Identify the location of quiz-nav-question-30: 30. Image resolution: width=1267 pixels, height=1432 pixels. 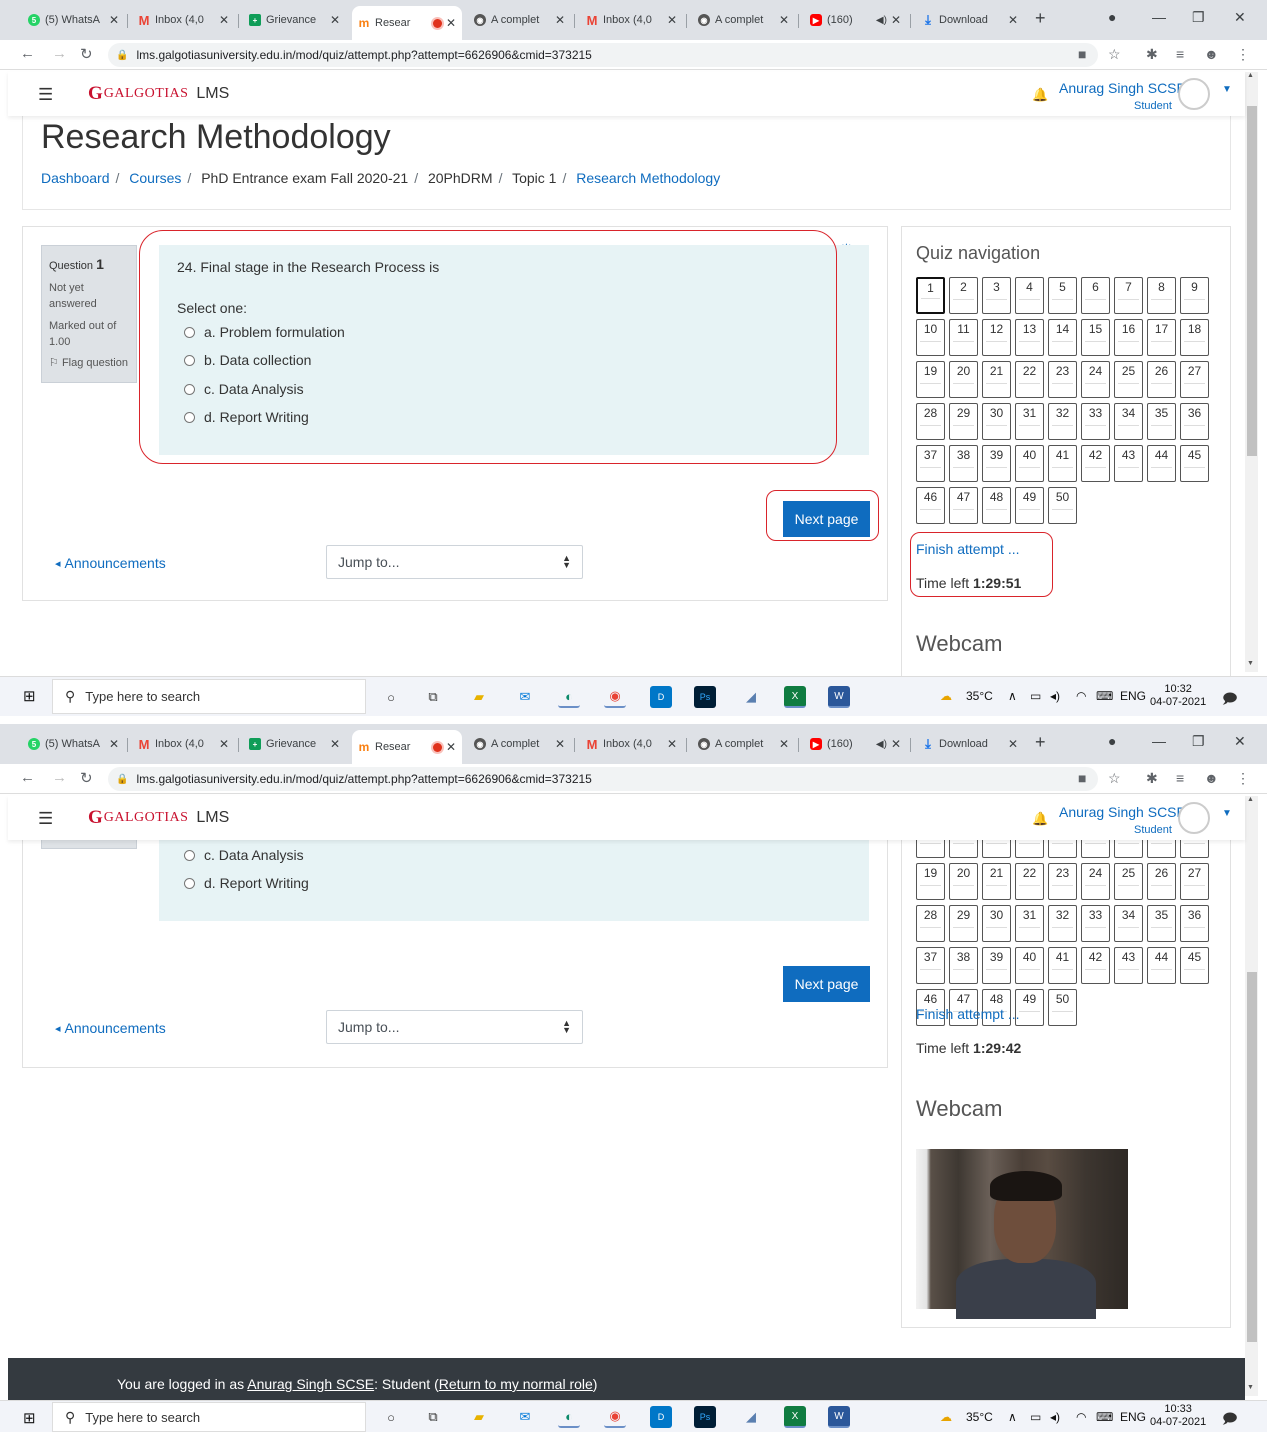
(996, 421).